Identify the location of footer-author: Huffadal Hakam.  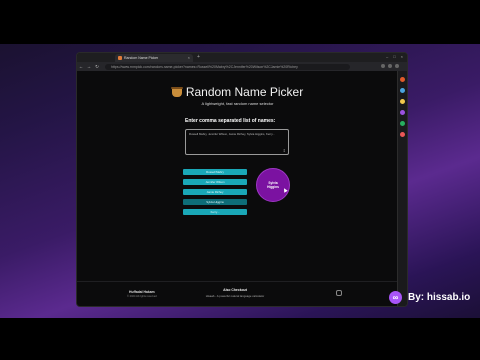
(142, 292).